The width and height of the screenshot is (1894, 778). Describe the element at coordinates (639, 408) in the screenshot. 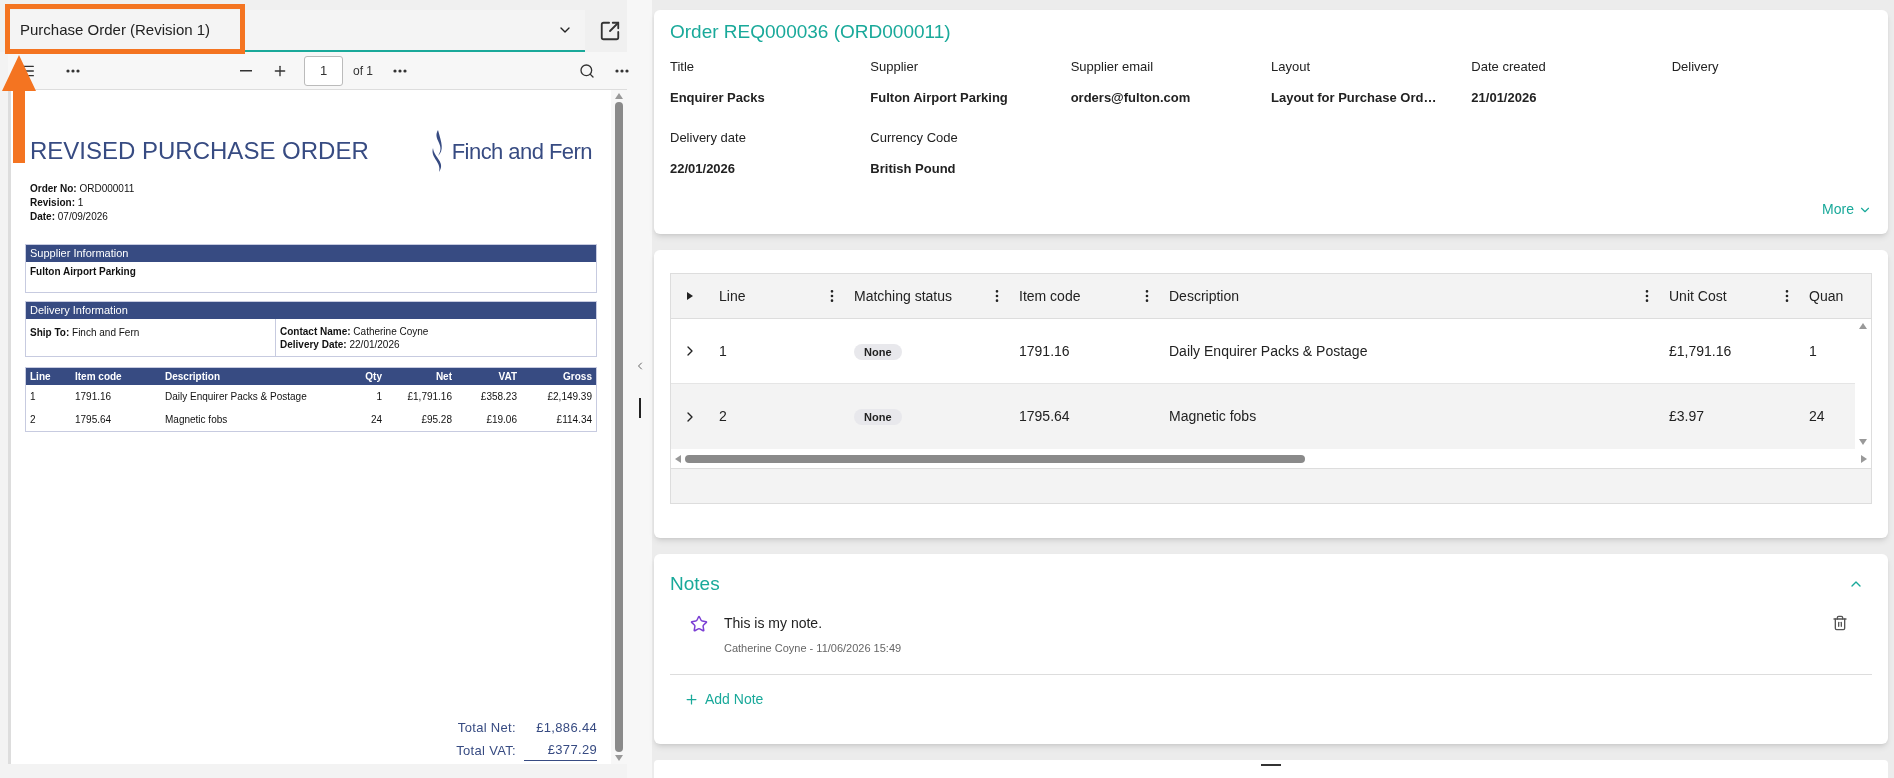

I see `splitter-handle` at that location.